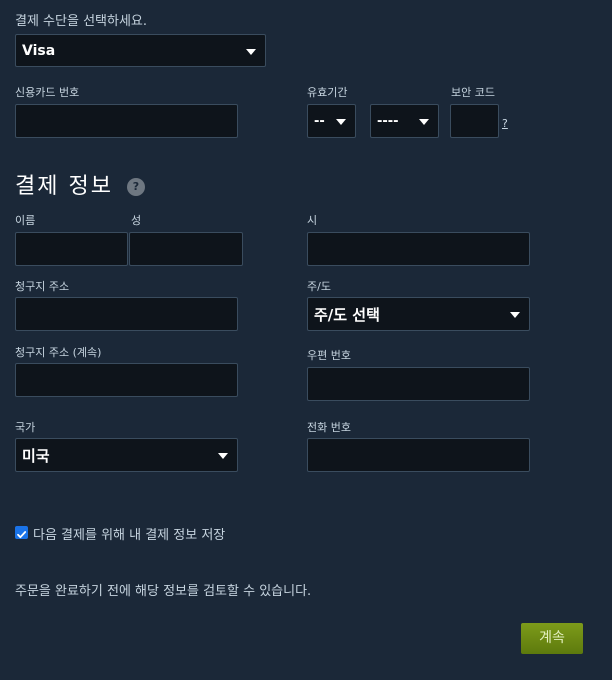 The image size is (612, 680). I want to click on billing-address-input, so click(126, 314).